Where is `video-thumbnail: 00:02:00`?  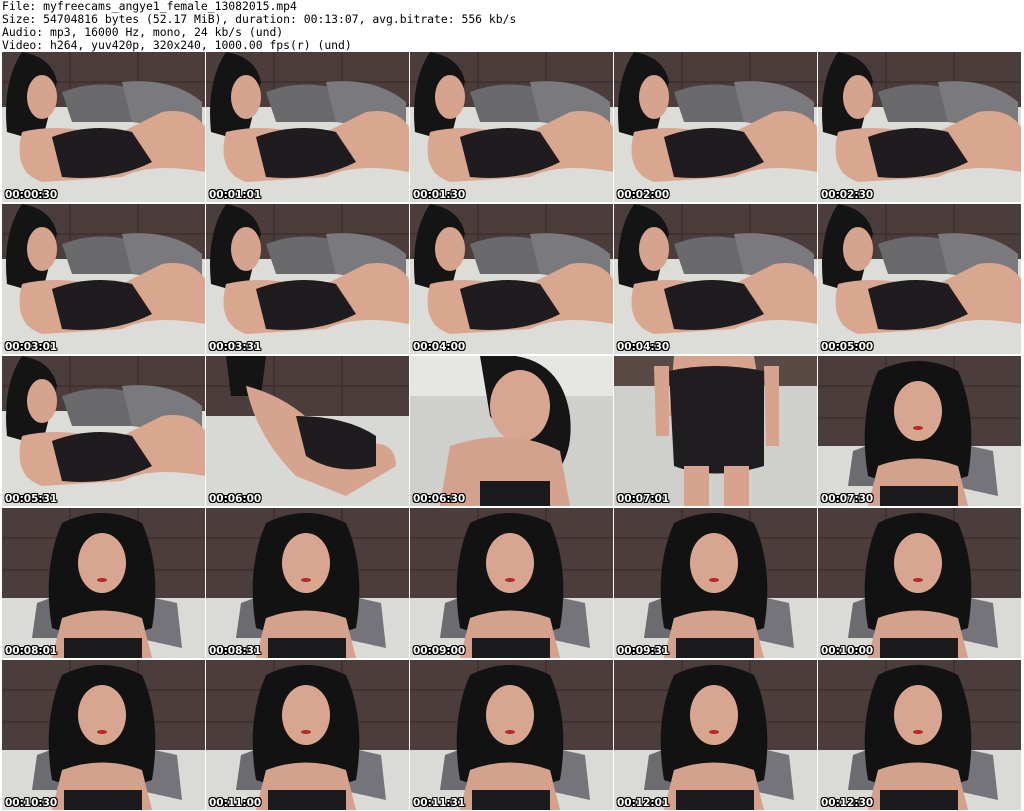
video-thumbnail: 00:02:00 is located at coordinates (715, 127).